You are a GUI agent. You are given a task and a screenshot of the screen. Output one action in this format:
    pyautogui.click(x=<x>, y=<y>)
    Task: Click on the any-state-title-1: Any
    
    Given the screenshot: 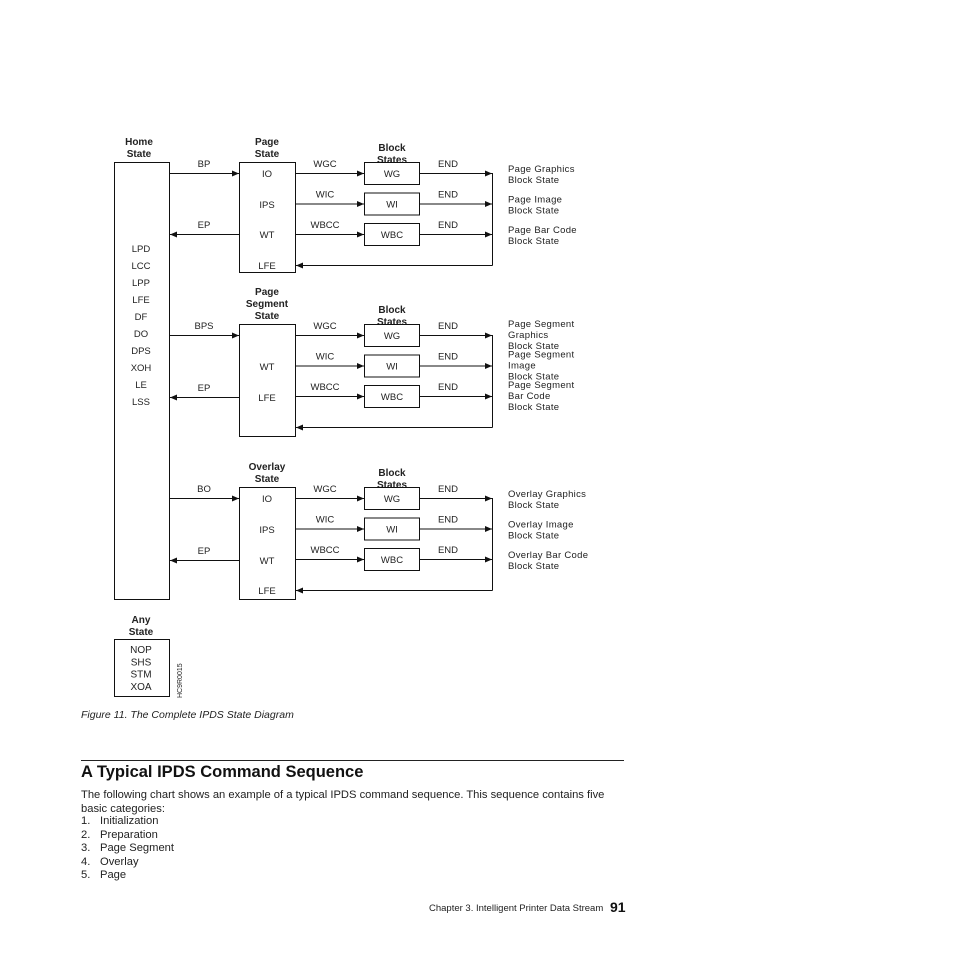 What is the action you would take?
    pyautogui.click(x=141, y=620)
    